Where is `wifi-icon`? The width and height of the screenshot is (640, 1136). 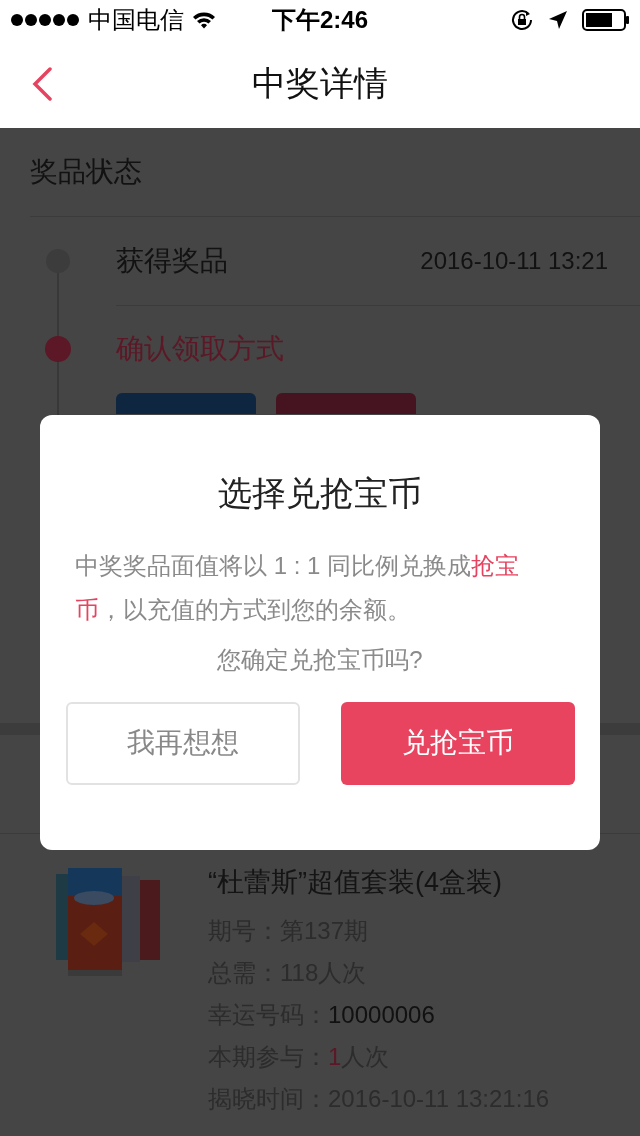 wifi-icon is located at coordinates (204, 20).